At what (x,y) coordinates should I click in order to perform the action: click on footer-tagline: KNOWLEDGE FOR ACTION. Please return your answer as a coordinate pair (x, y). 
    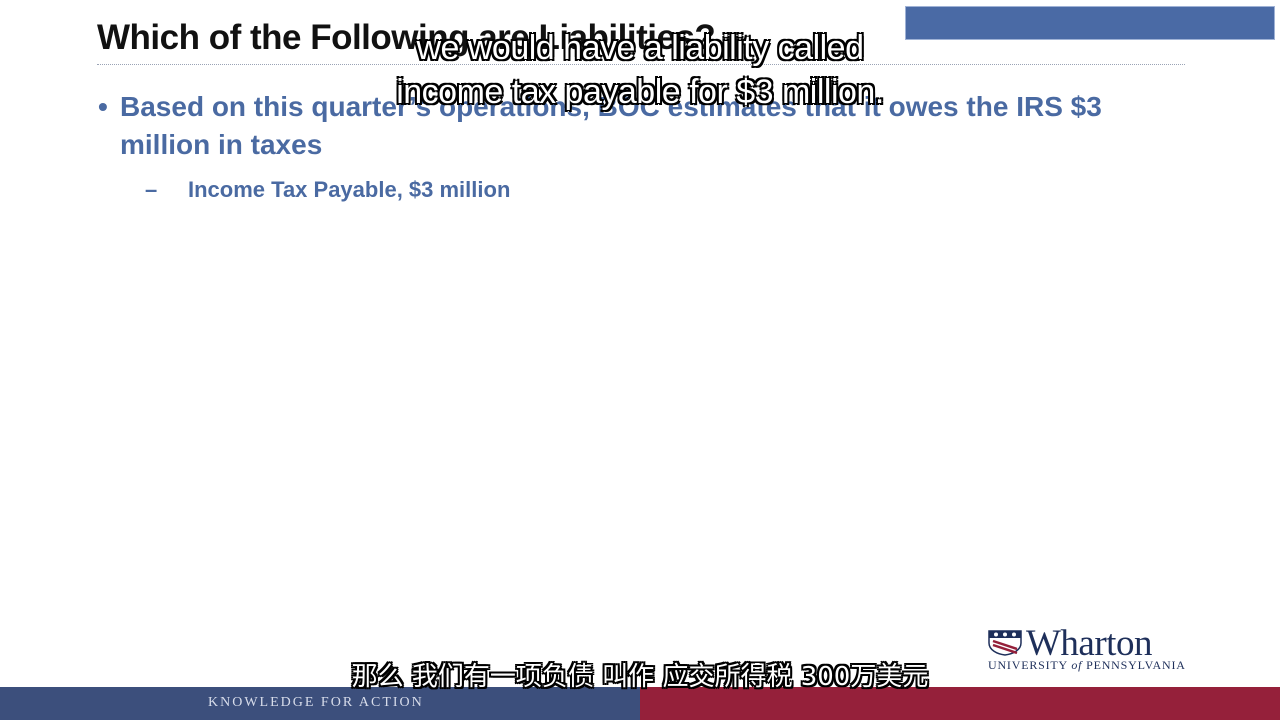
    Looking at the image, I should click on (316, 702).